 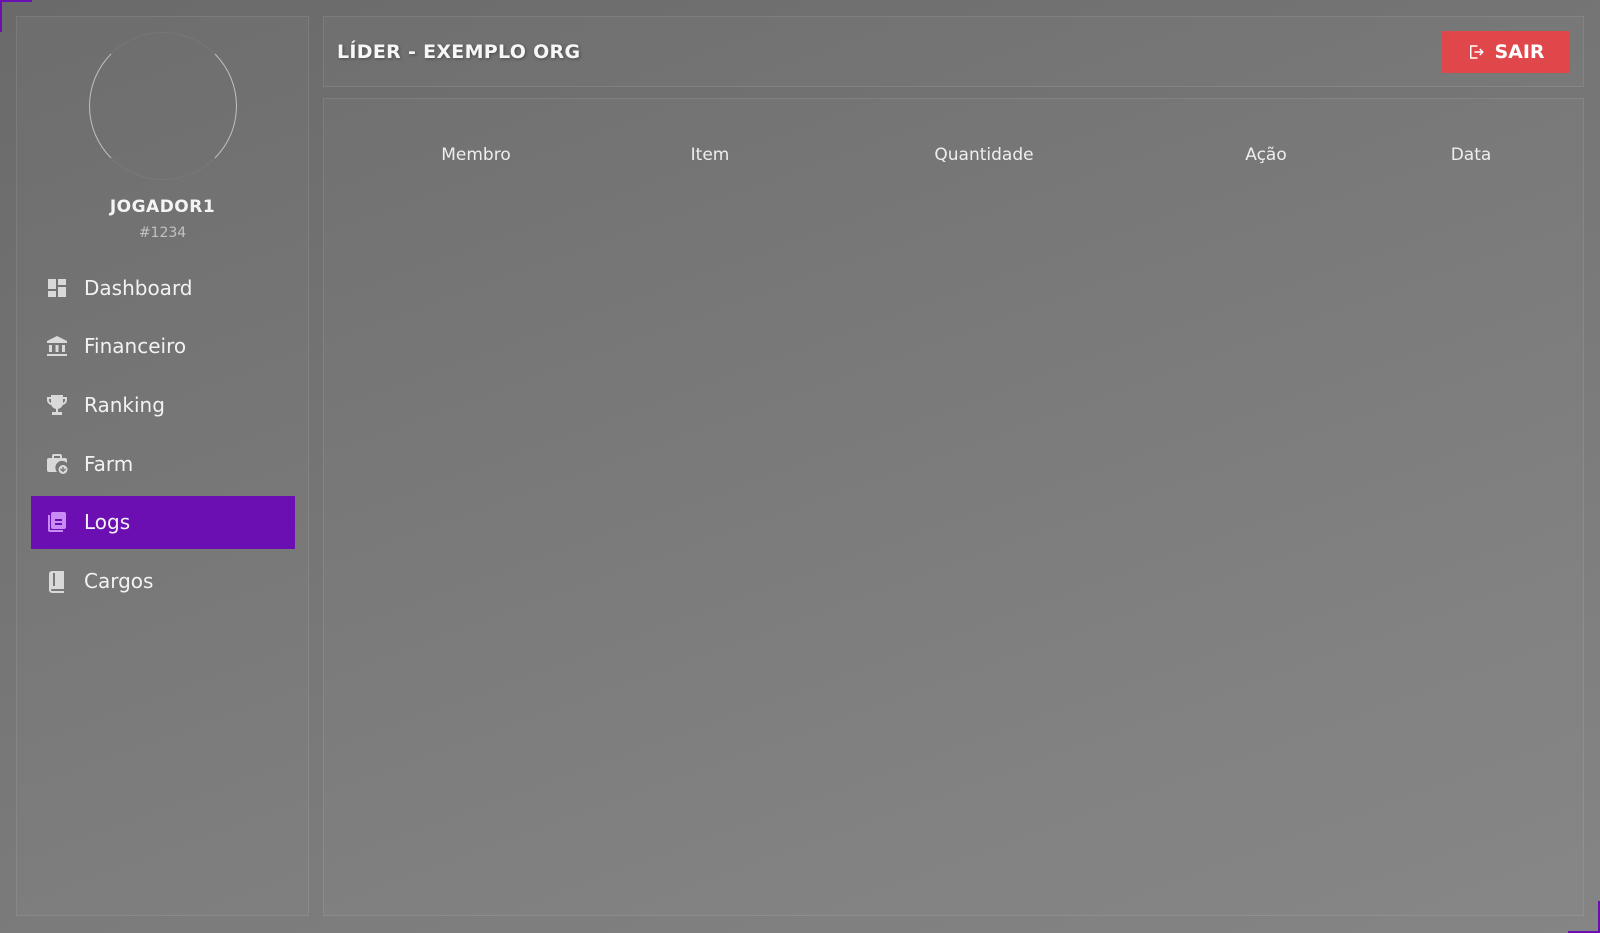 I want to click on sidebar-item-financeiro: Financeiro, so click(x=163, y=346).